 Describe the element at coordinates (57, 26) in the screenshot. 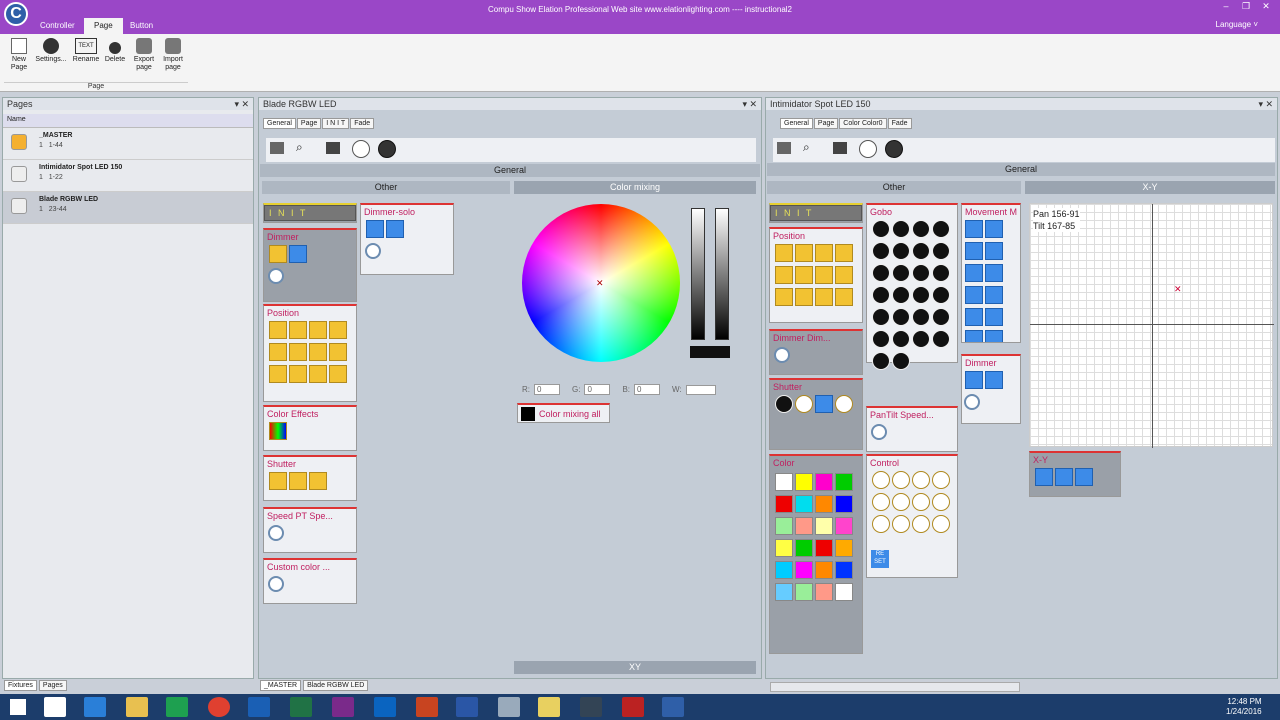

I see `tab-controller: Controller` at that location.